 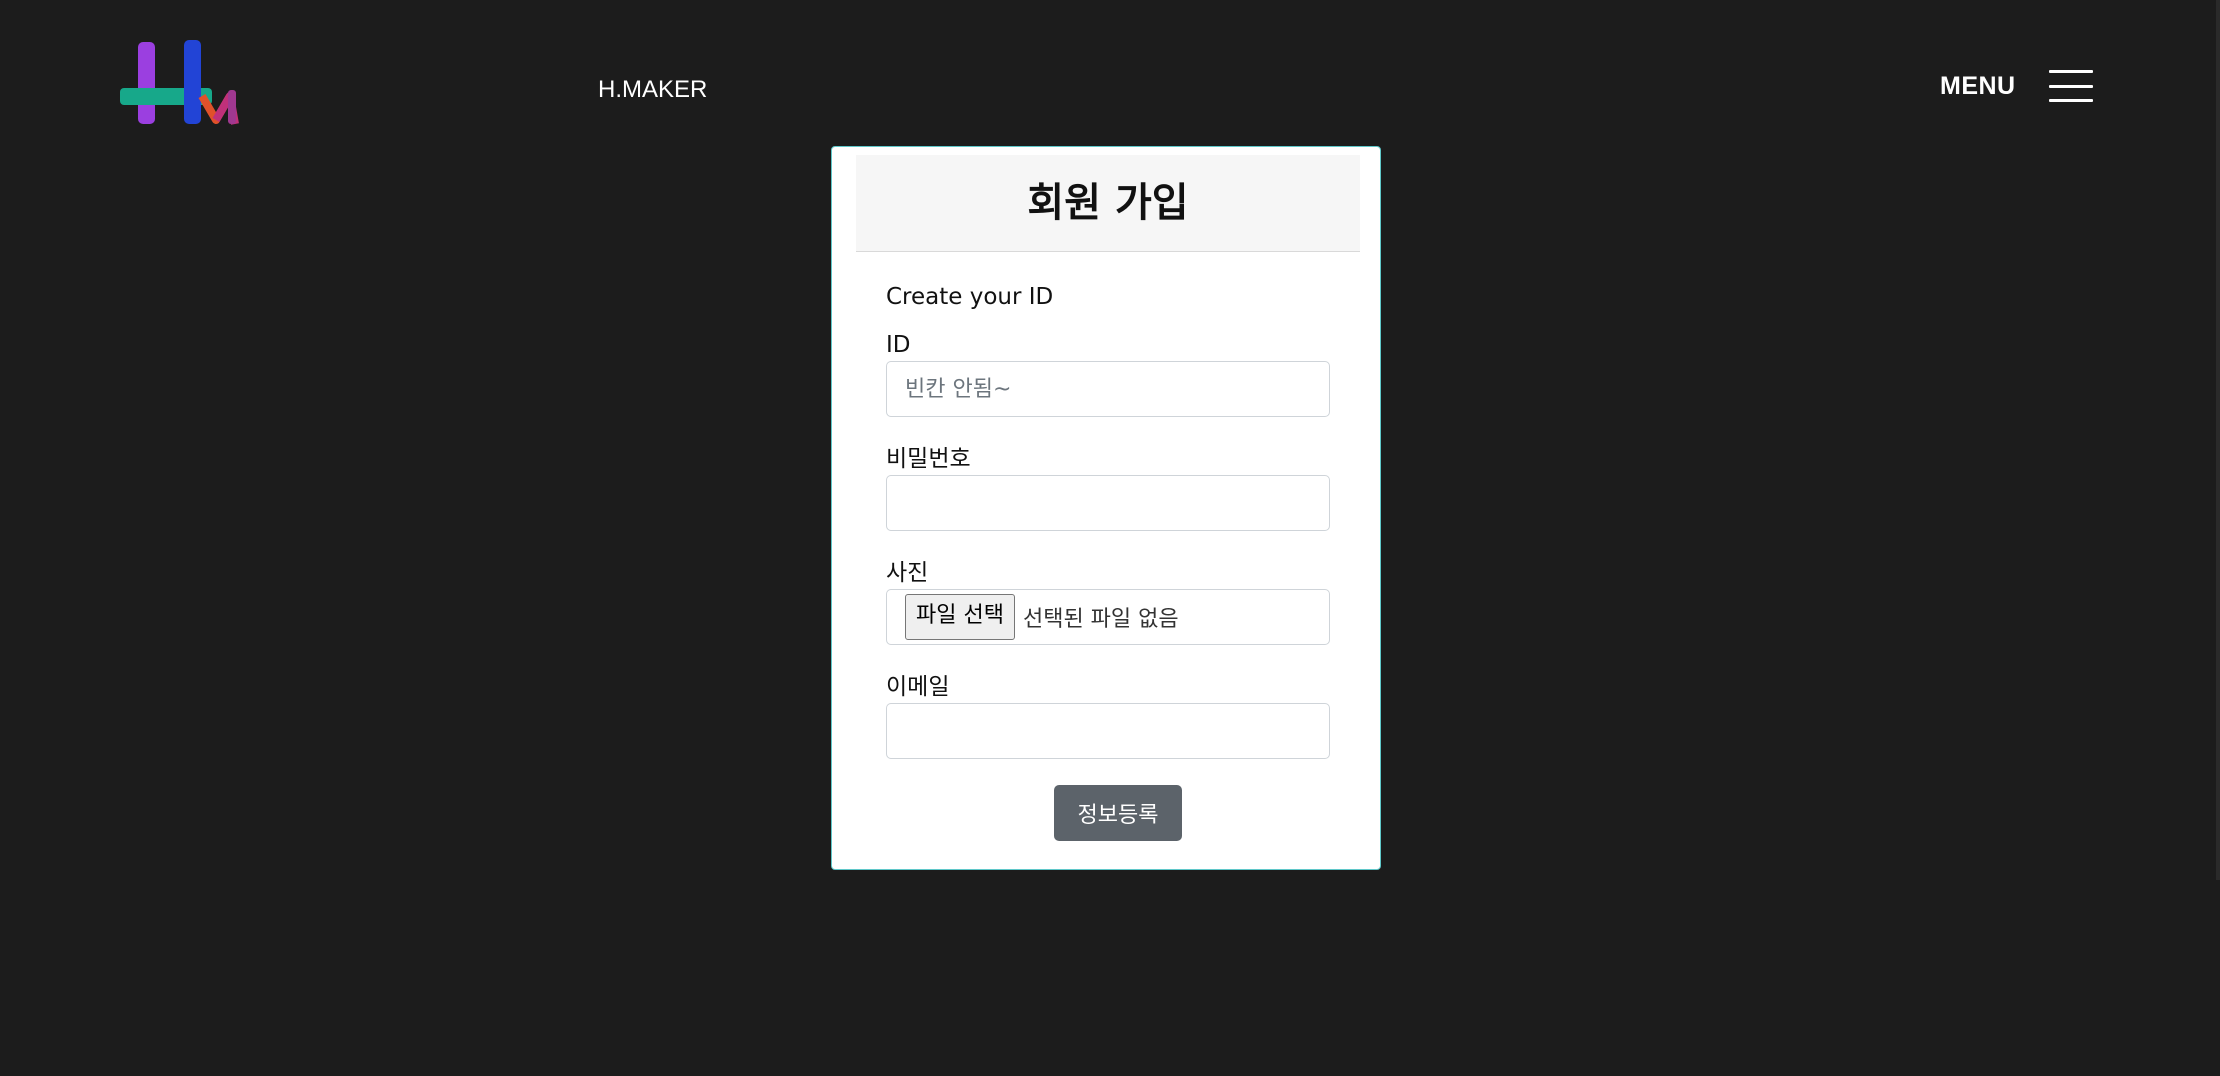 What do you see at coordinates (898, 345) in the screenshot?
I see `id-label: ID` at bounding box center [898, 345].